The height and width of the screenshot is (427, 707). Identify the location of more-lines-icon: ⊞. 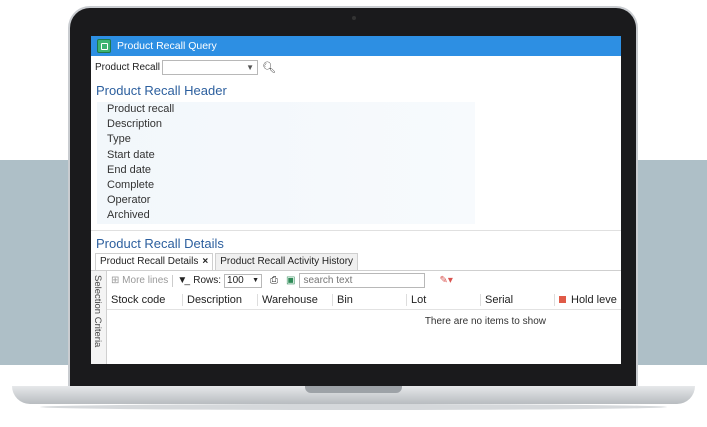
(117, 280).